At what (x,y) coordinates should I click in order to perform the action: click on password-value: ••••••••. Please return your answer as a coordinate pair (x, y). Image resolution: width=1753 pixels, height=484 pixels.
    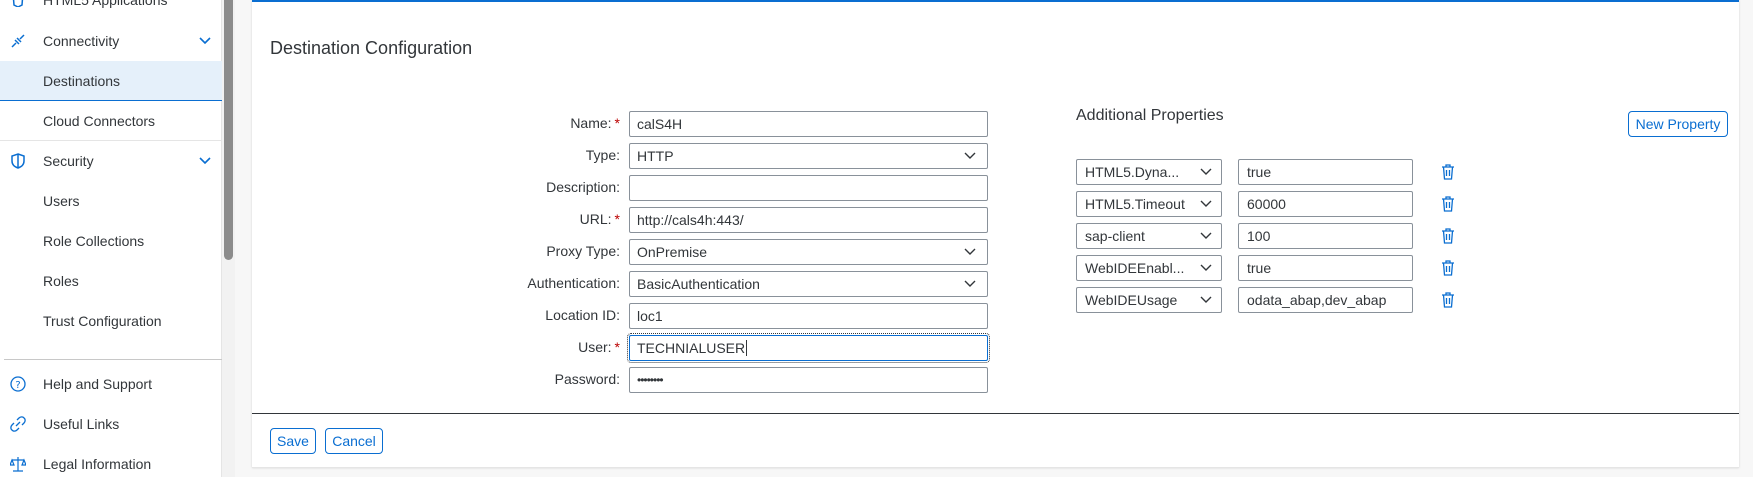
    Looking at the image, I should click on (650, 380).